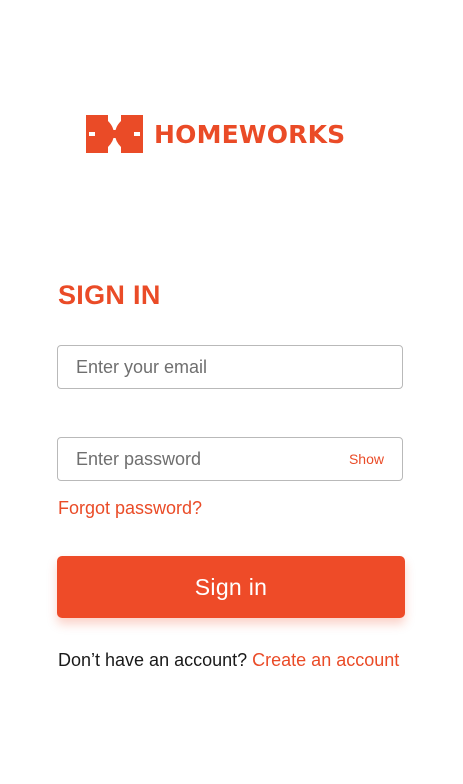 The image size is (463, 784). Describe the element at coordinates (130, 508) in the screenshot. I see `forgot-password-link: Forgot password?` at that location.